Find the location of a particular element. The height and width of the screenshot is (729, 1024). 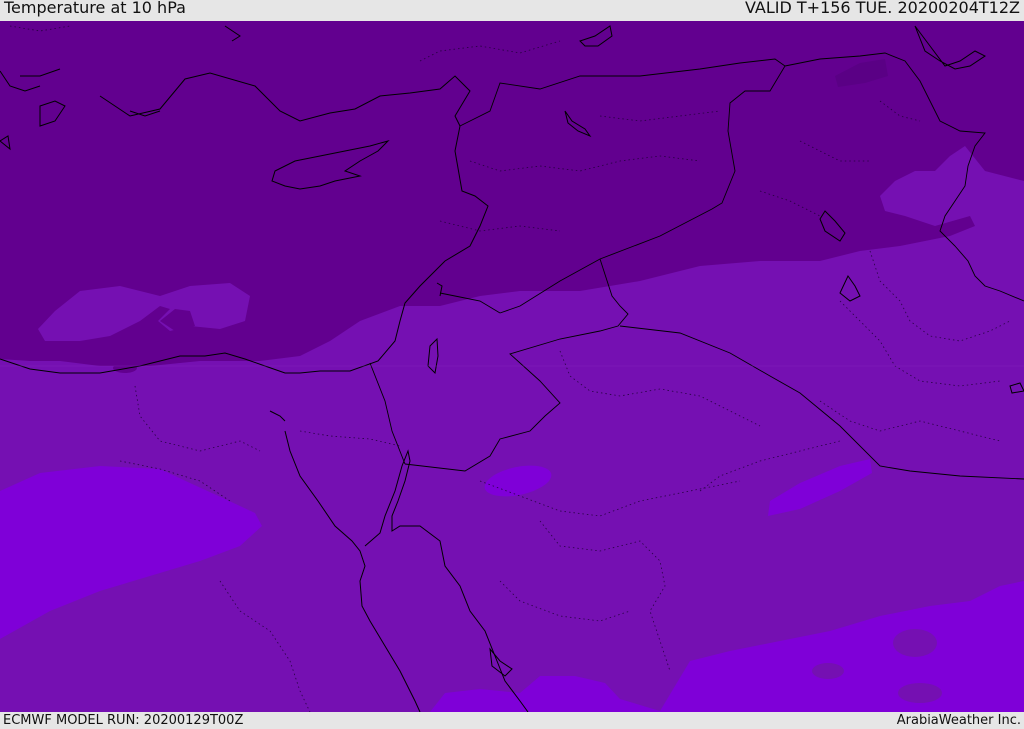

model-run-label: ECMWF MODEL RUN: 20200129T00Z is located at coordinates (123, 720).